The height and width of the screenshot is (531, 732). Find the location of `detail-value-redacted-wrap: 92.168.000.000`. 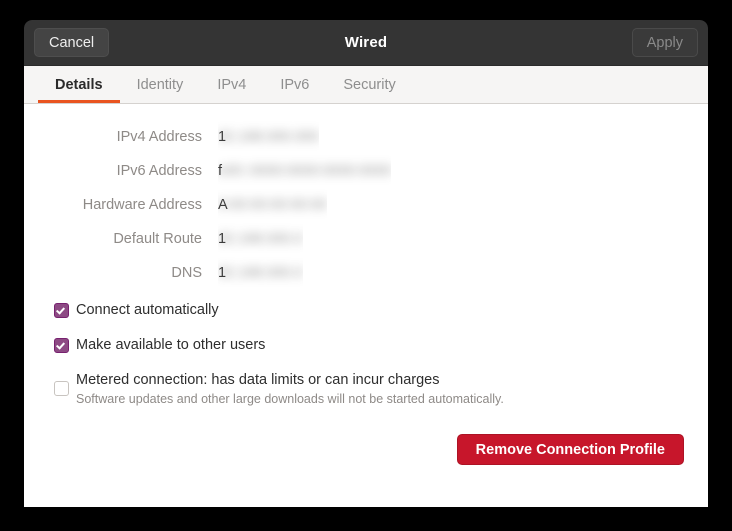

detail-value-redacted-wrap: 92.168.000.000 is located at coordinates (268, 137).